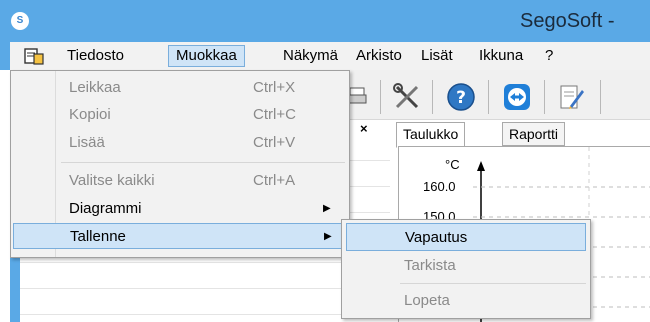 The image size is (650, 322). I want to click on menu-tiedosto: Tiedosto, so click(95, 56).